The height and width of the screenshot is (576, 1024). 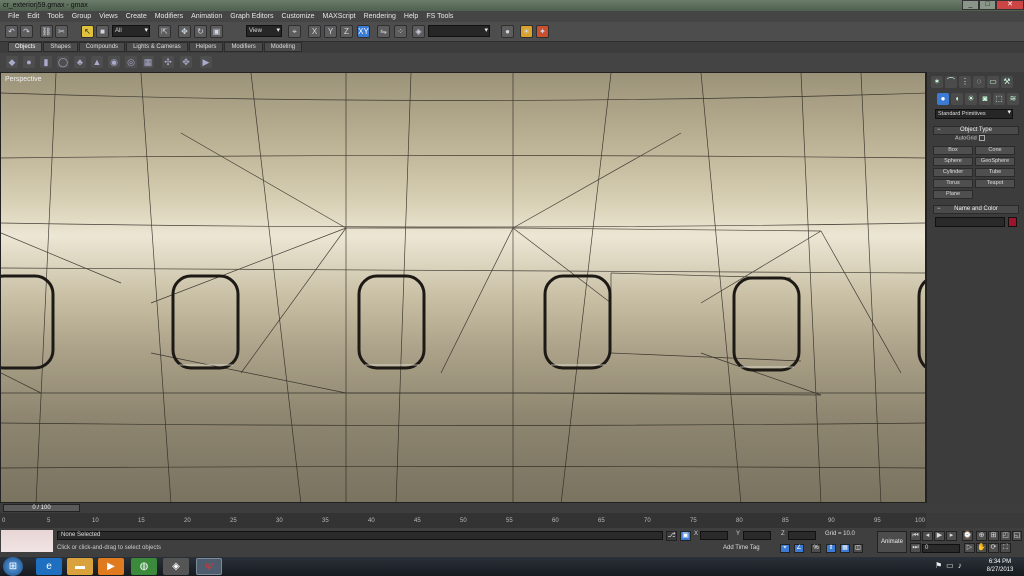 What do you see at coordinates (671, 536) in the screenshot?
I see `lock-selection-icon: ⎇` at bounding box center [671, 536].